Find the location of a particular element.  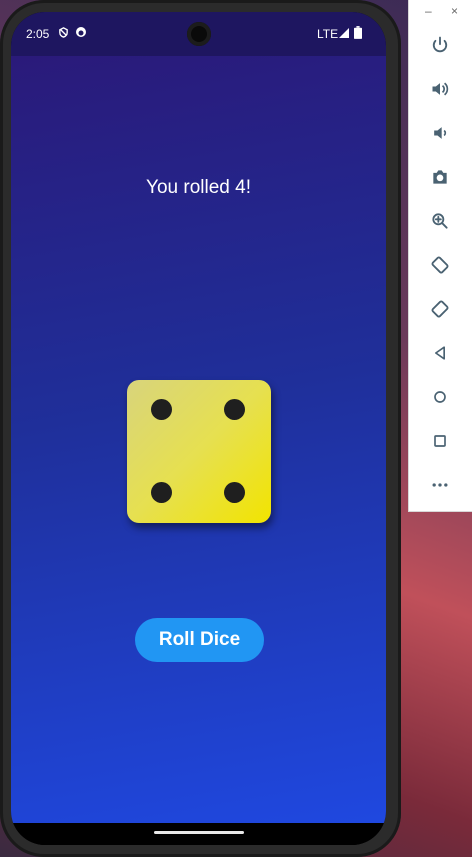

zoom-button is located at coordinates (440, 221).